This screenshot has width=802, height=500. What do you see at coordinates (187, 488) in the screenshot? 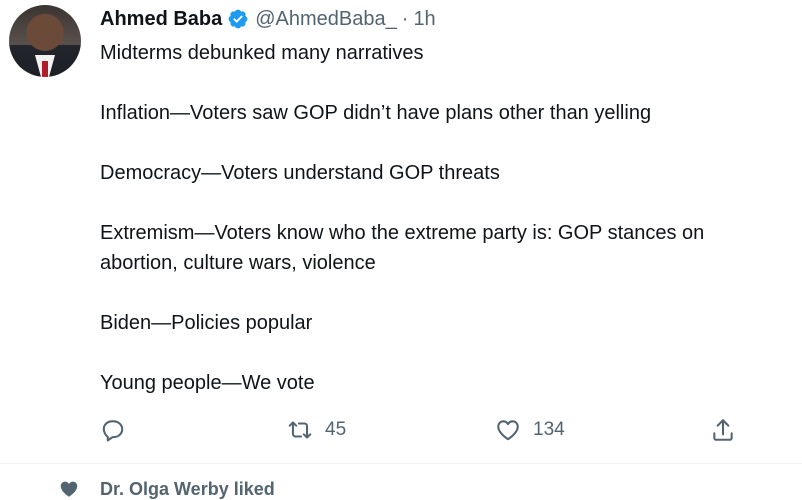
I see `liked-by-text: Dr. Olga Werby liked` at bounding box center [187, 488].